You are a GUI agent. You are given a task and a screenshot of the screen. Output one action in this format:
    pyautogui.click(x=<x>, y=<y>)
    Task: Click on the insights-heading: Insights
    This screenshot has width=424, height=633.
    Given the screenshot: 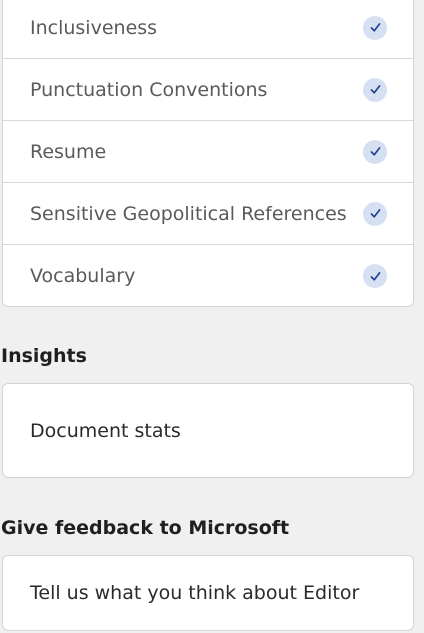 What is the action you would take?
    pyautogui.click(x=44, y=356)
    